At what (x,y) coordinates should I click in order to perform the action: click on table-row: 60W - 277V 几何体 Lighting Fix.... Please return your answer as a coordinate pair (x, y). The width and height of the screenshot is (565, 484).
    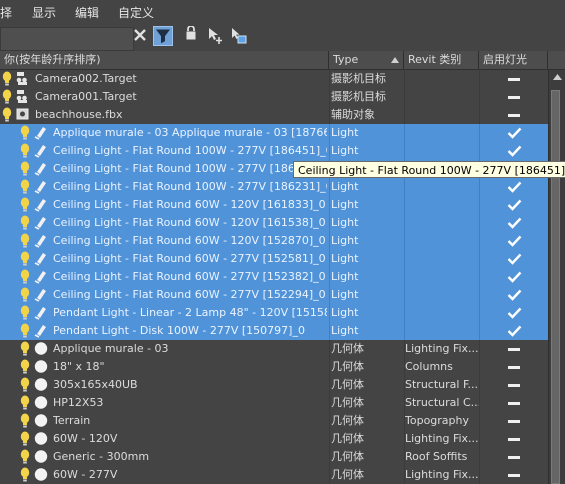
    Looking at the image, I should click on (274, 475).